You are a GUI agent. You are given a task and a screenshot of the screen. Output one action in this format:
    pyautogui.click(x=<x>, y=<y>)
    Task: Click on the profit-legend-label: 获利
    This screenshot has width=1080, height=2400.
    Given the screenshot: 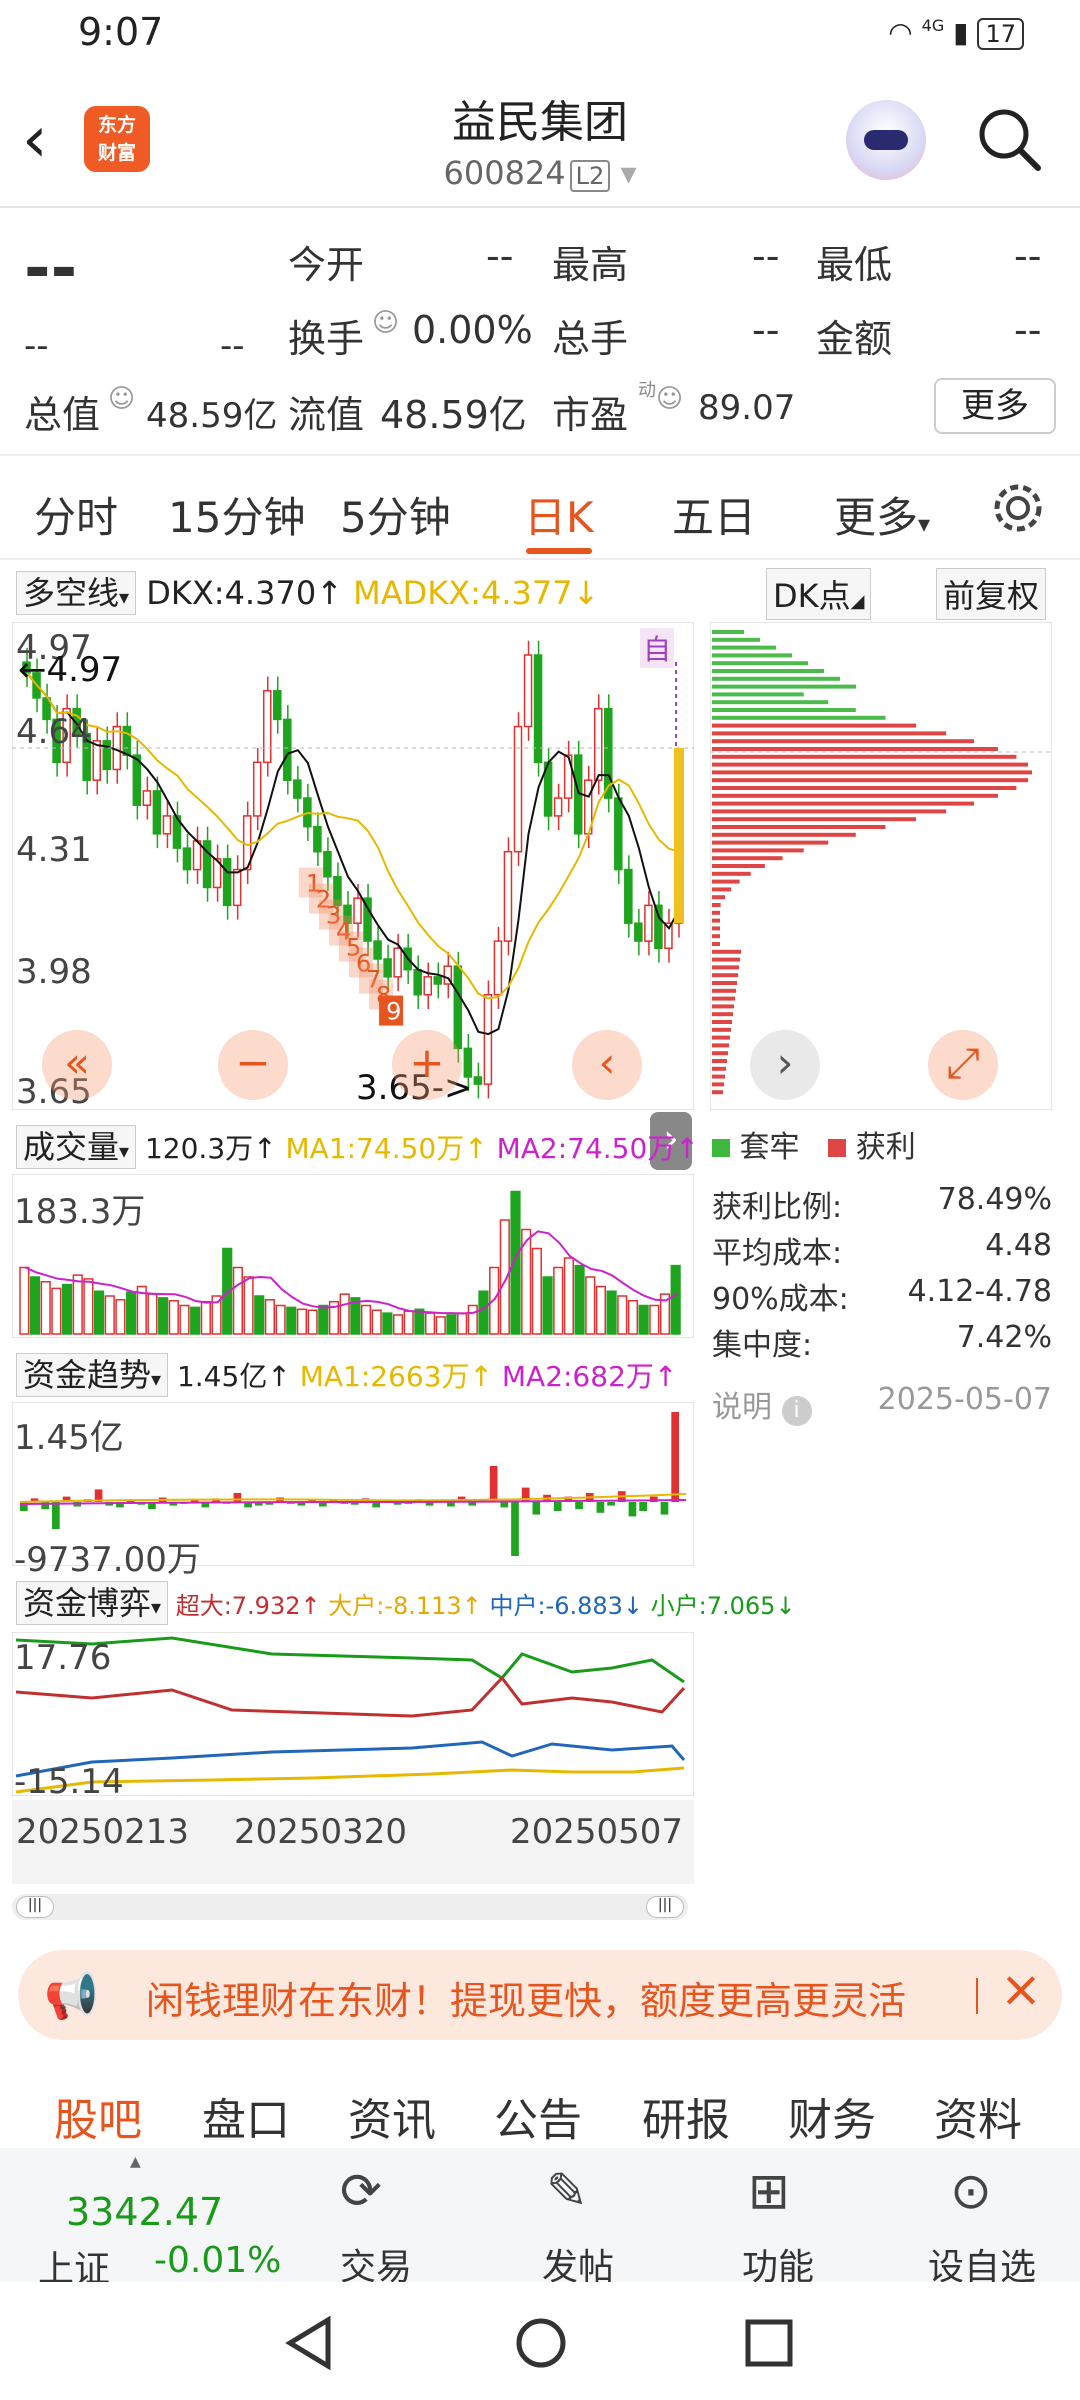 What is the action you would take?
    pyautogui.click(x=885, y=1147)
    